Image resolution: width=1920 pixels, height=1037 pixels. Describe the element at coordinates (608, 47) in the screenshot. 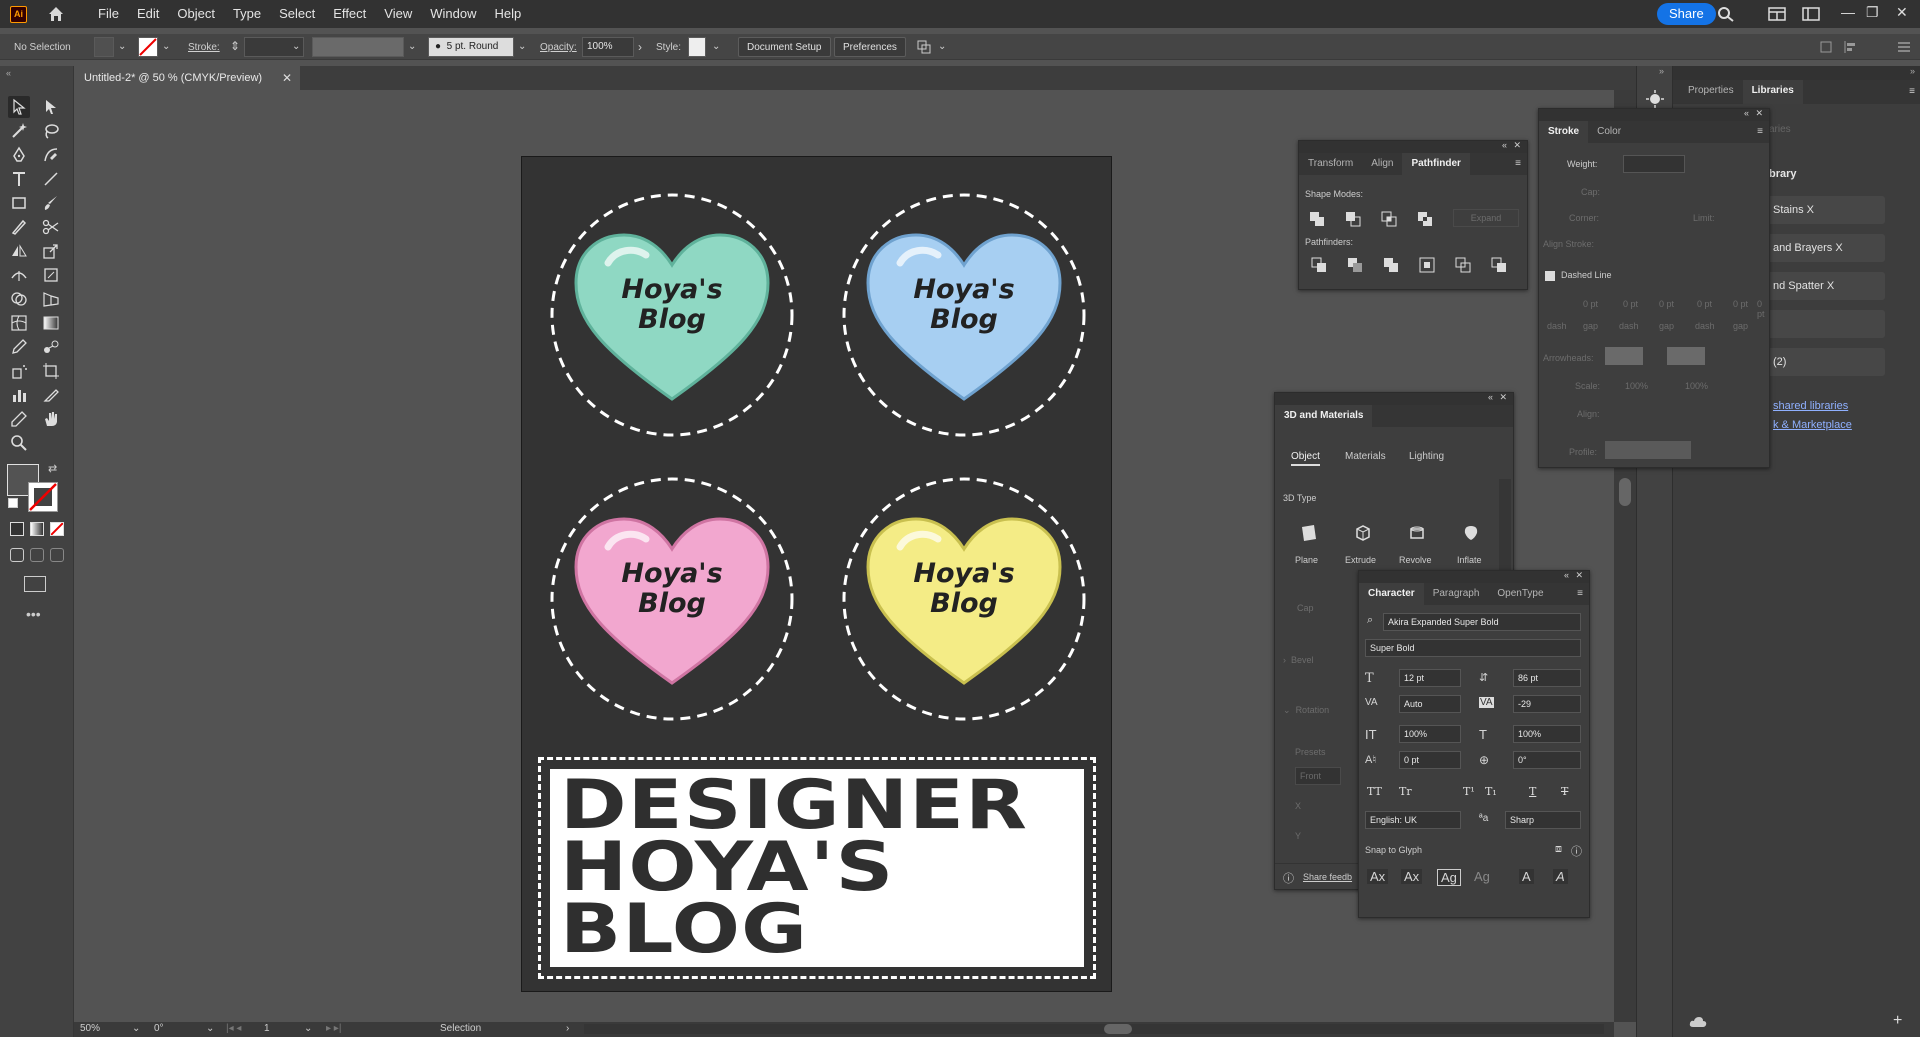

I see `opacity-field: 100%` at that location.